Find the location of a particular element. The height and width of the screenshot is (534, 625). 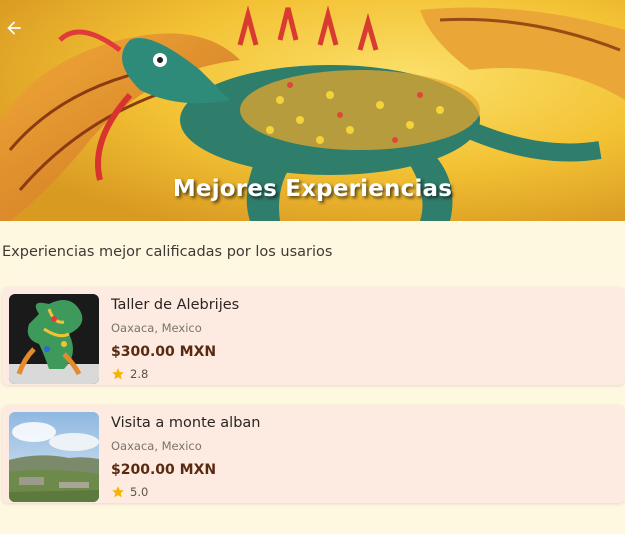

back-button is located at coordinates (14, 28).